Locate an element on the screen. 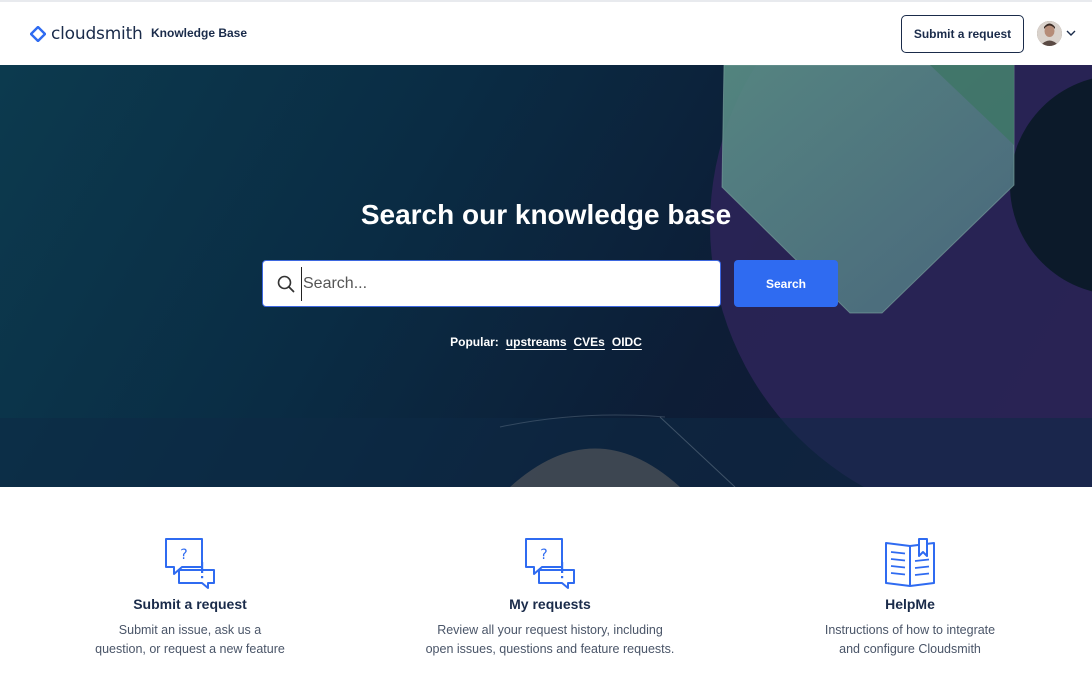 The image size is (1092, 683). popular-link-oidc: OIDC is located at coordinates (627, 342).